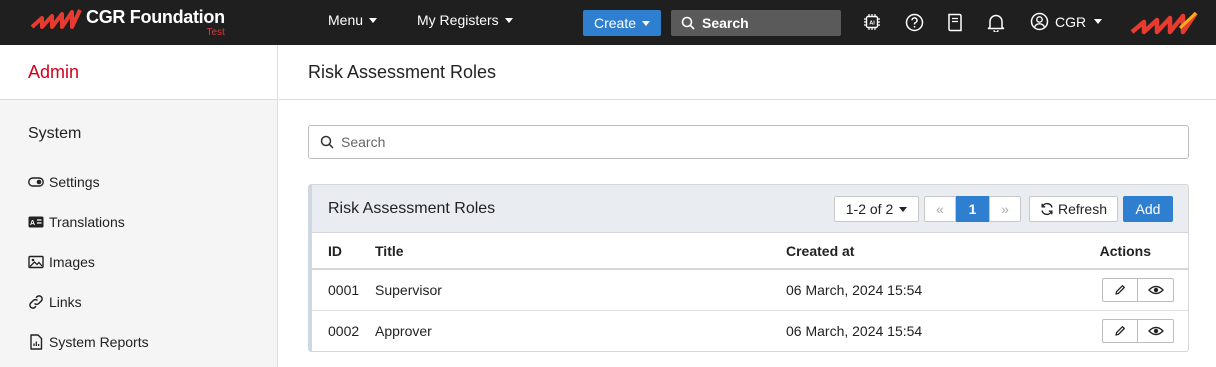  I want to click on table-header-row: ID Title Created at Actions, so click(750, 251).